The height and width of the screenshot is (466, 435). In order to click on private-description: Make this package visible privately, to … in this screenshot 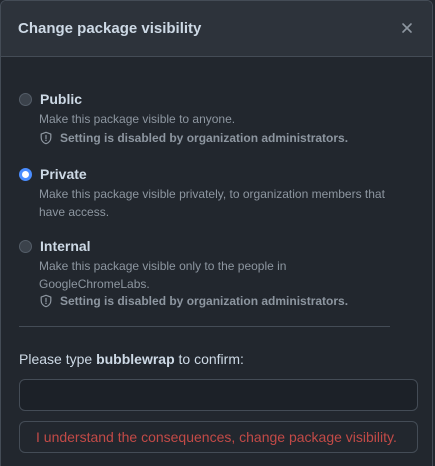, I will do `click(212, 203)`.